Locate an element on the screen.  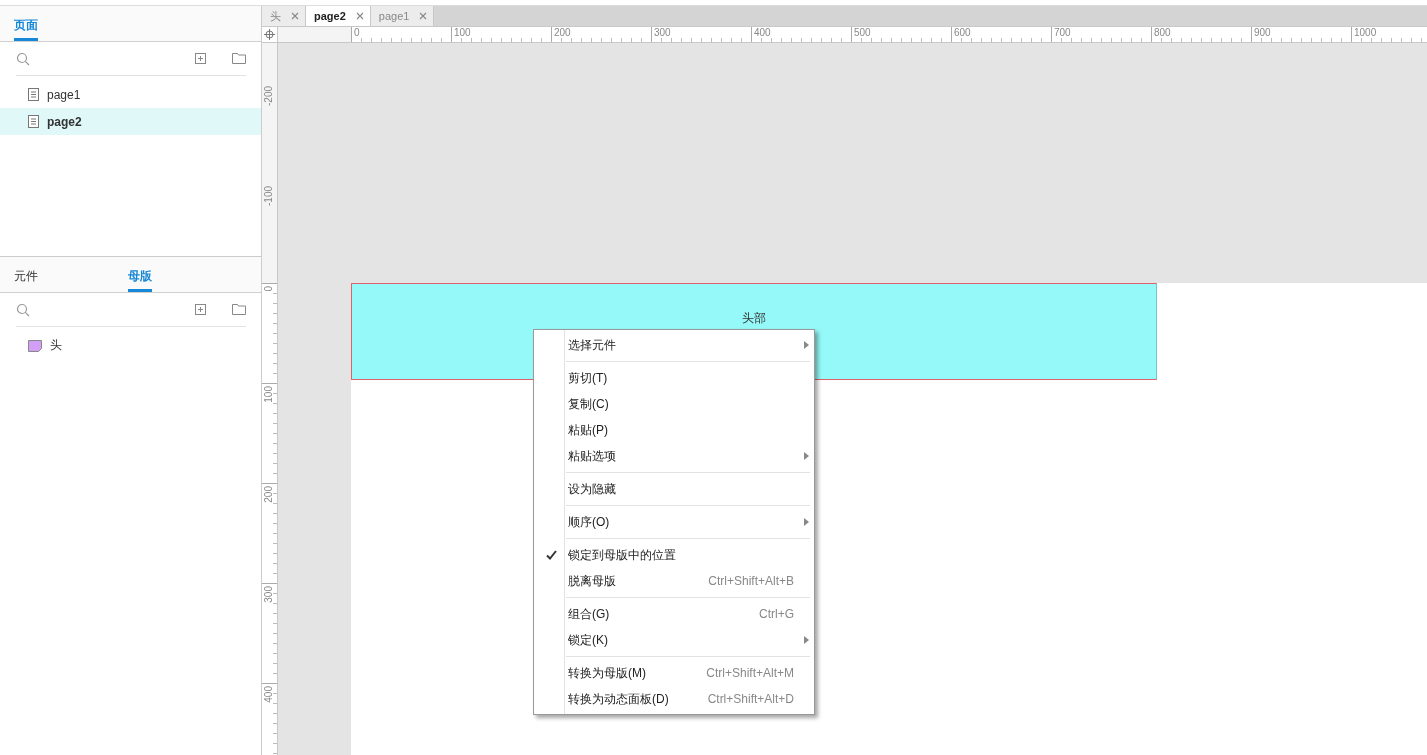
ruler-label: 900 is located at coordinates (1262, 33).